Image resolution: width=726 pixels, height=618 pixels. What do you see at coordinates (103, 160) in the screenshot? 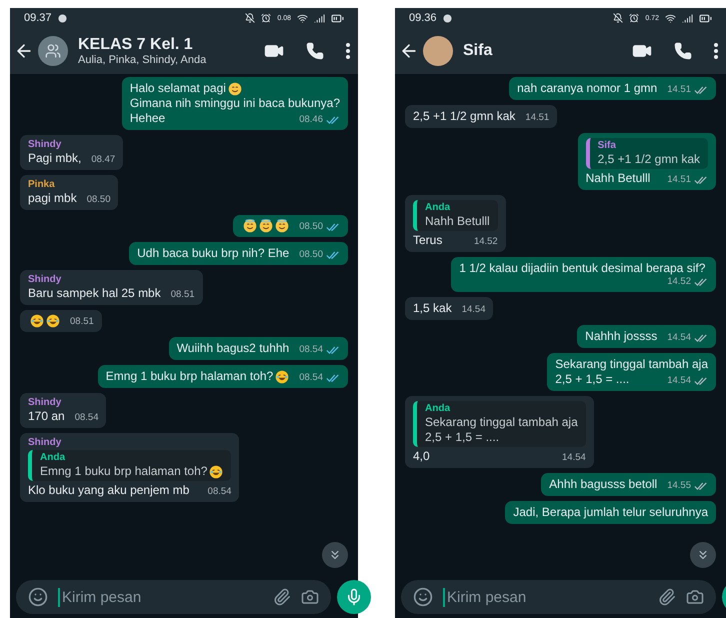
I see `message-time: 08.47` at bounding box center [103, 160].